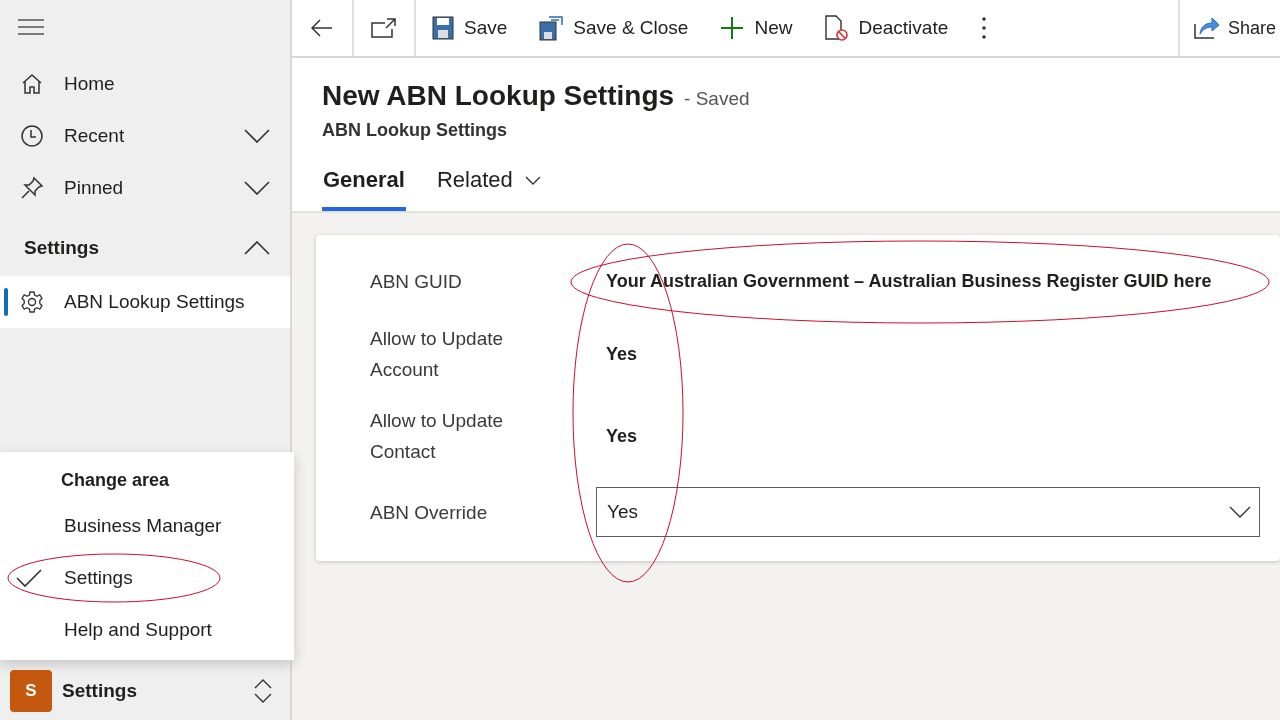  What do you see at coordinates (488, 186) in the screenshot?
I see `tab: Related` at bounding box center [488, 186].